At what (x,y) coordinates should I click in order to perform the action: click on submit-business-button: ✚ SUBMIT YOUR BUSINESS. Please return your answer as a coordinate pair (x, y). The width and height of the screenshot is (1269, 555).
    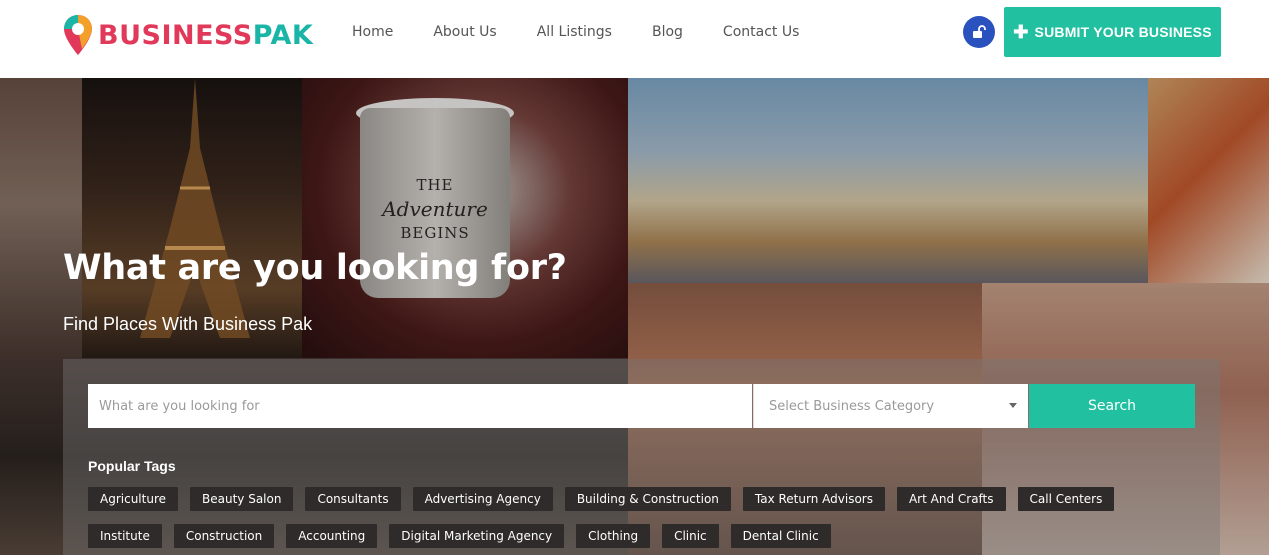
    Looking at the image, I should click on (1112, 32).